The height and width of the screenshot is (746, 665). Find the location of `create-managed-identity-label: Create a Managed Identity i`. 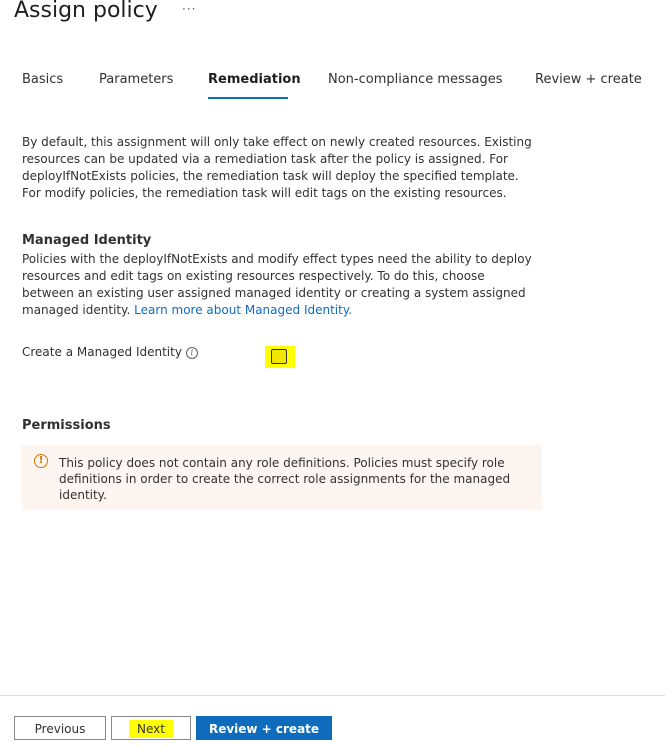

create-managed-identity-label: Create a Managed Identity i is located at coordinates (110, 352).